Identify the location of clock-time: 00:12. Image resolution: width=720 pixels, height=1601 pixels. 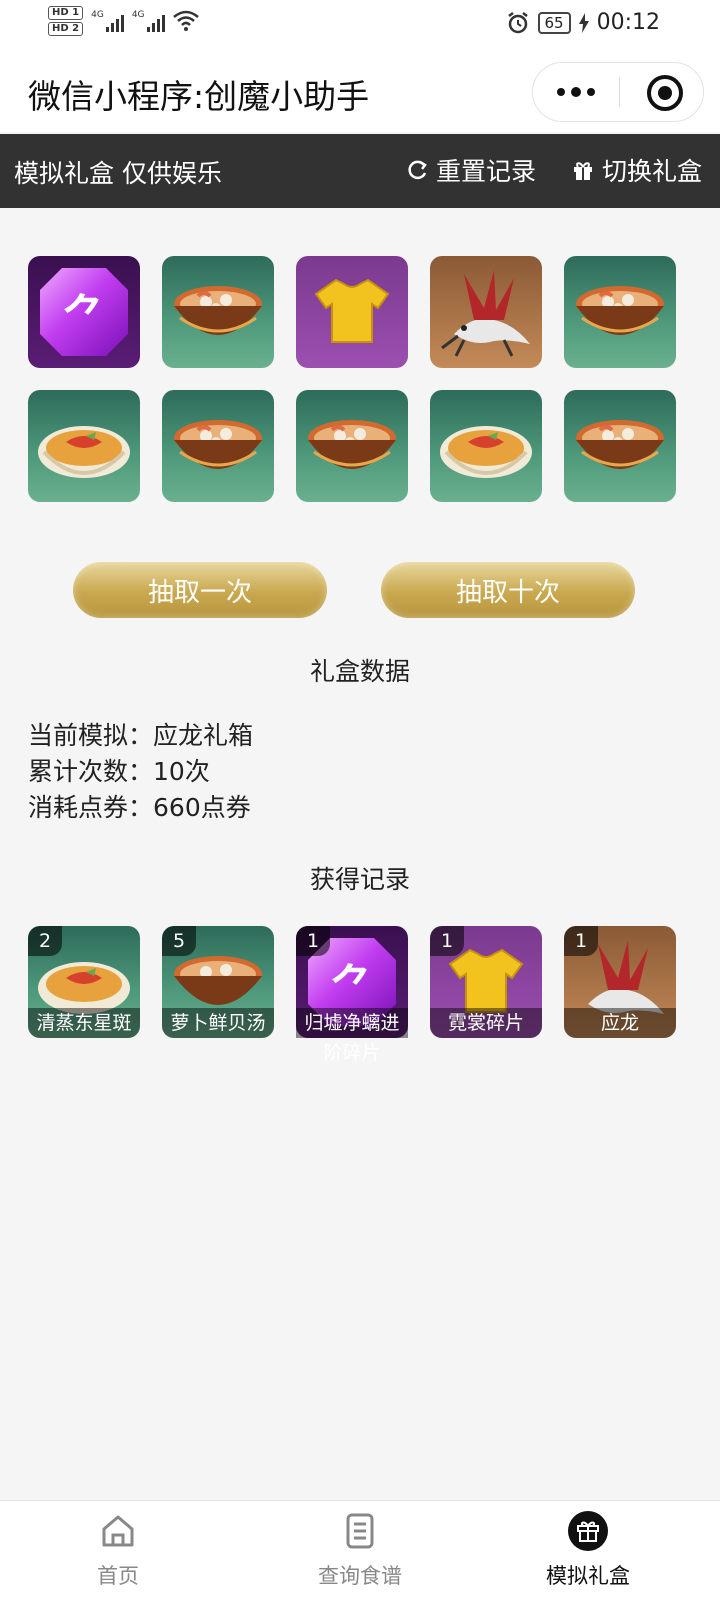
(628, 22).